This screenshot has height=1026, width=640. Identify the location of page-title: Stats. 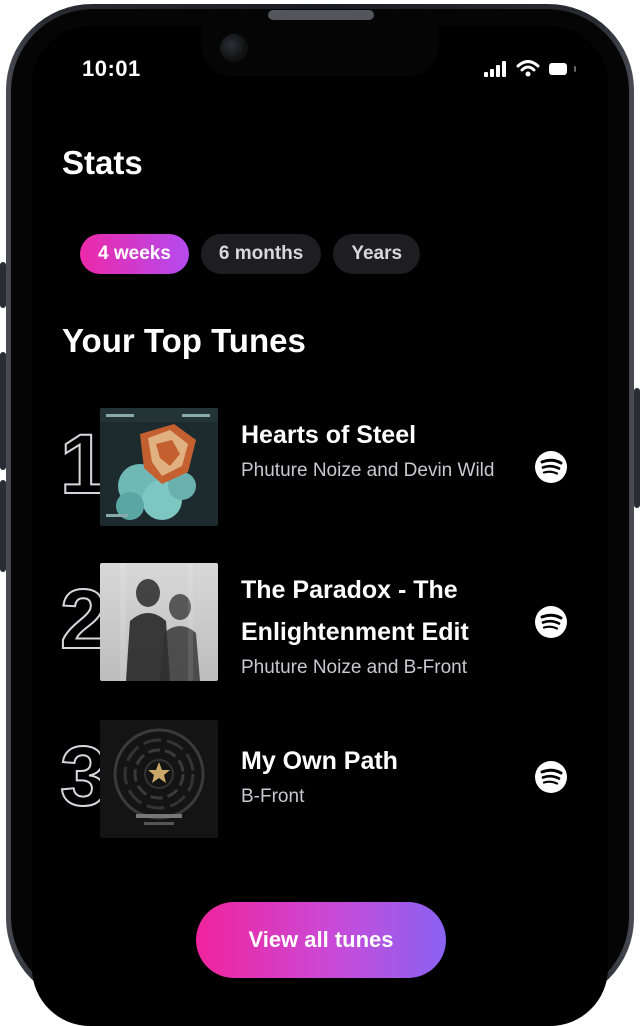
(102, 162).